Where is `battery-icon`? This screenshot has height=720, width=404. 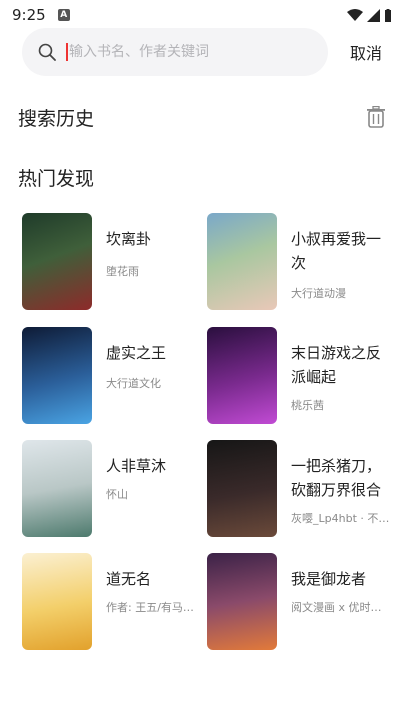 battery-icon is located at coordinates (388, 15).